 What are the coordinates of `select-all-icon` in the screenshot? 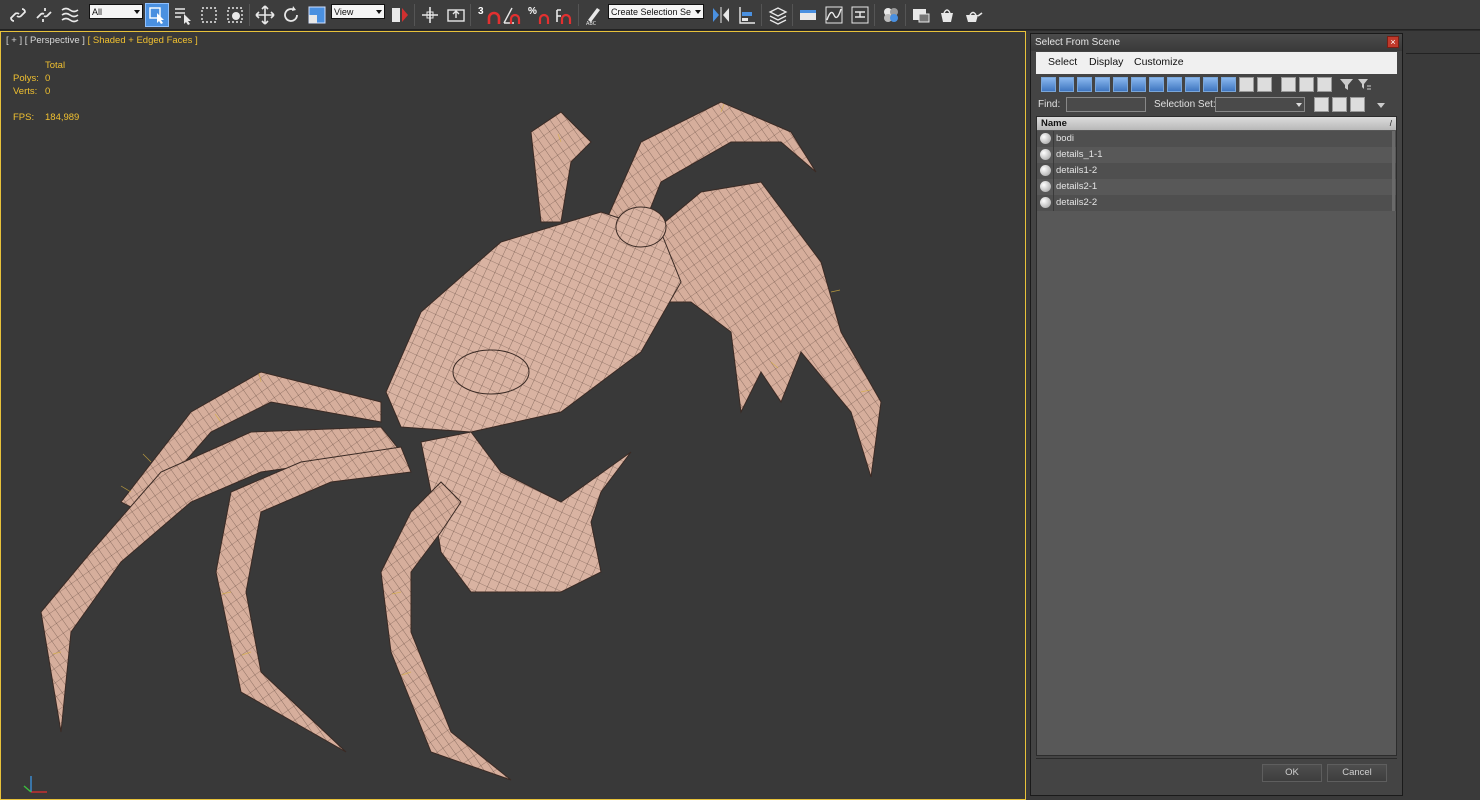 It's located at (1288, 84).